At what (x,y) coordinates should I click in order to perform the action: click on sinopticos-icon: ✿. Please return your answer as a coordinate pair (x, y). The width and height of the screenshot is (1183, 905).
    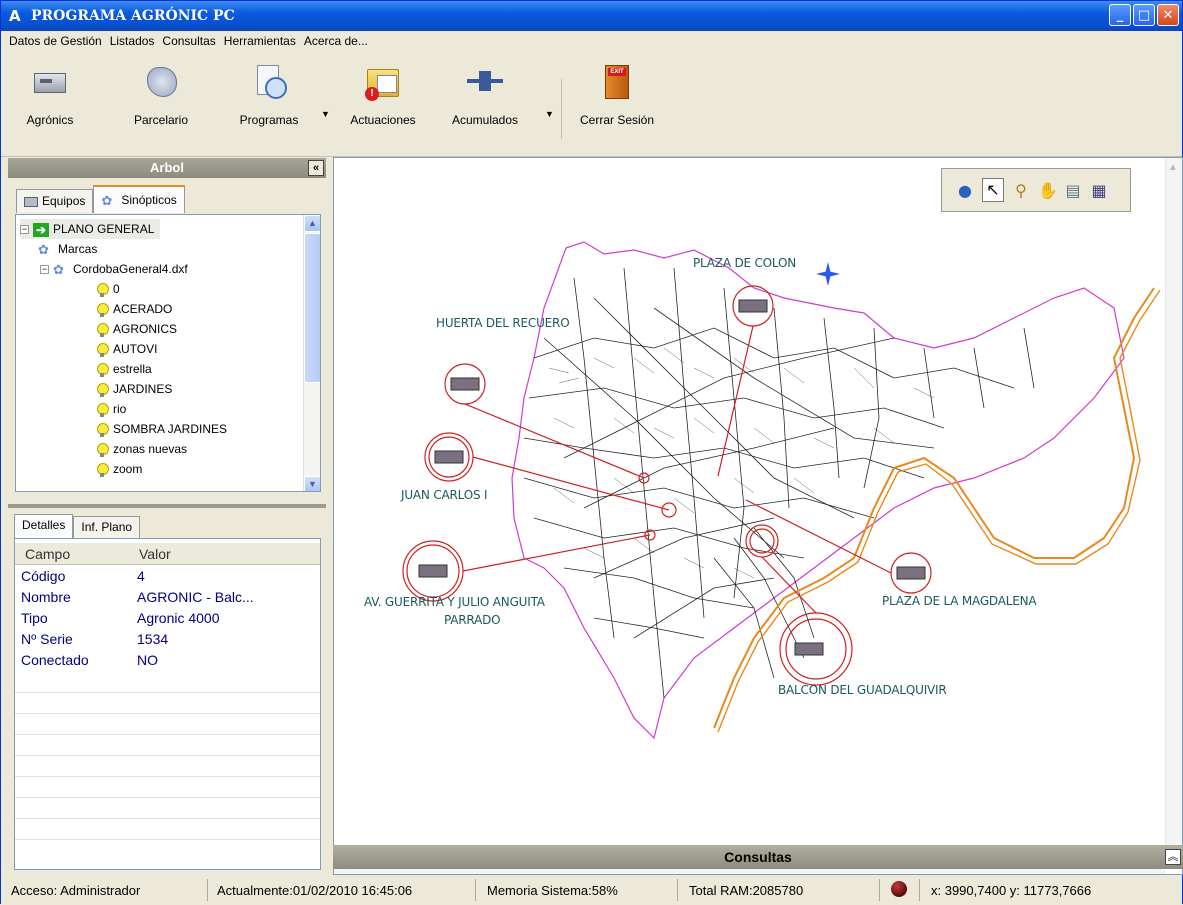
    Looking at the image, I should click on (107, 200).